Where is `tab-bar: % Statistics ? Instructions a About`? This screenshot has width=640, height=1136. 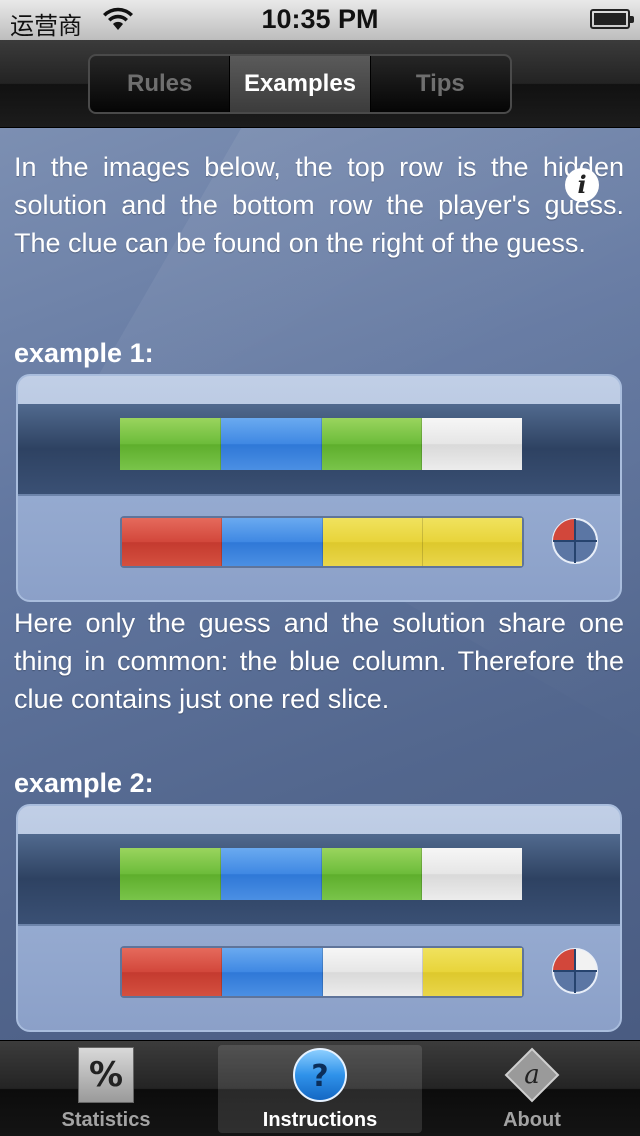
tab-bar: % Statistics ? Instructions a About is located at coordinates (320, 1088).